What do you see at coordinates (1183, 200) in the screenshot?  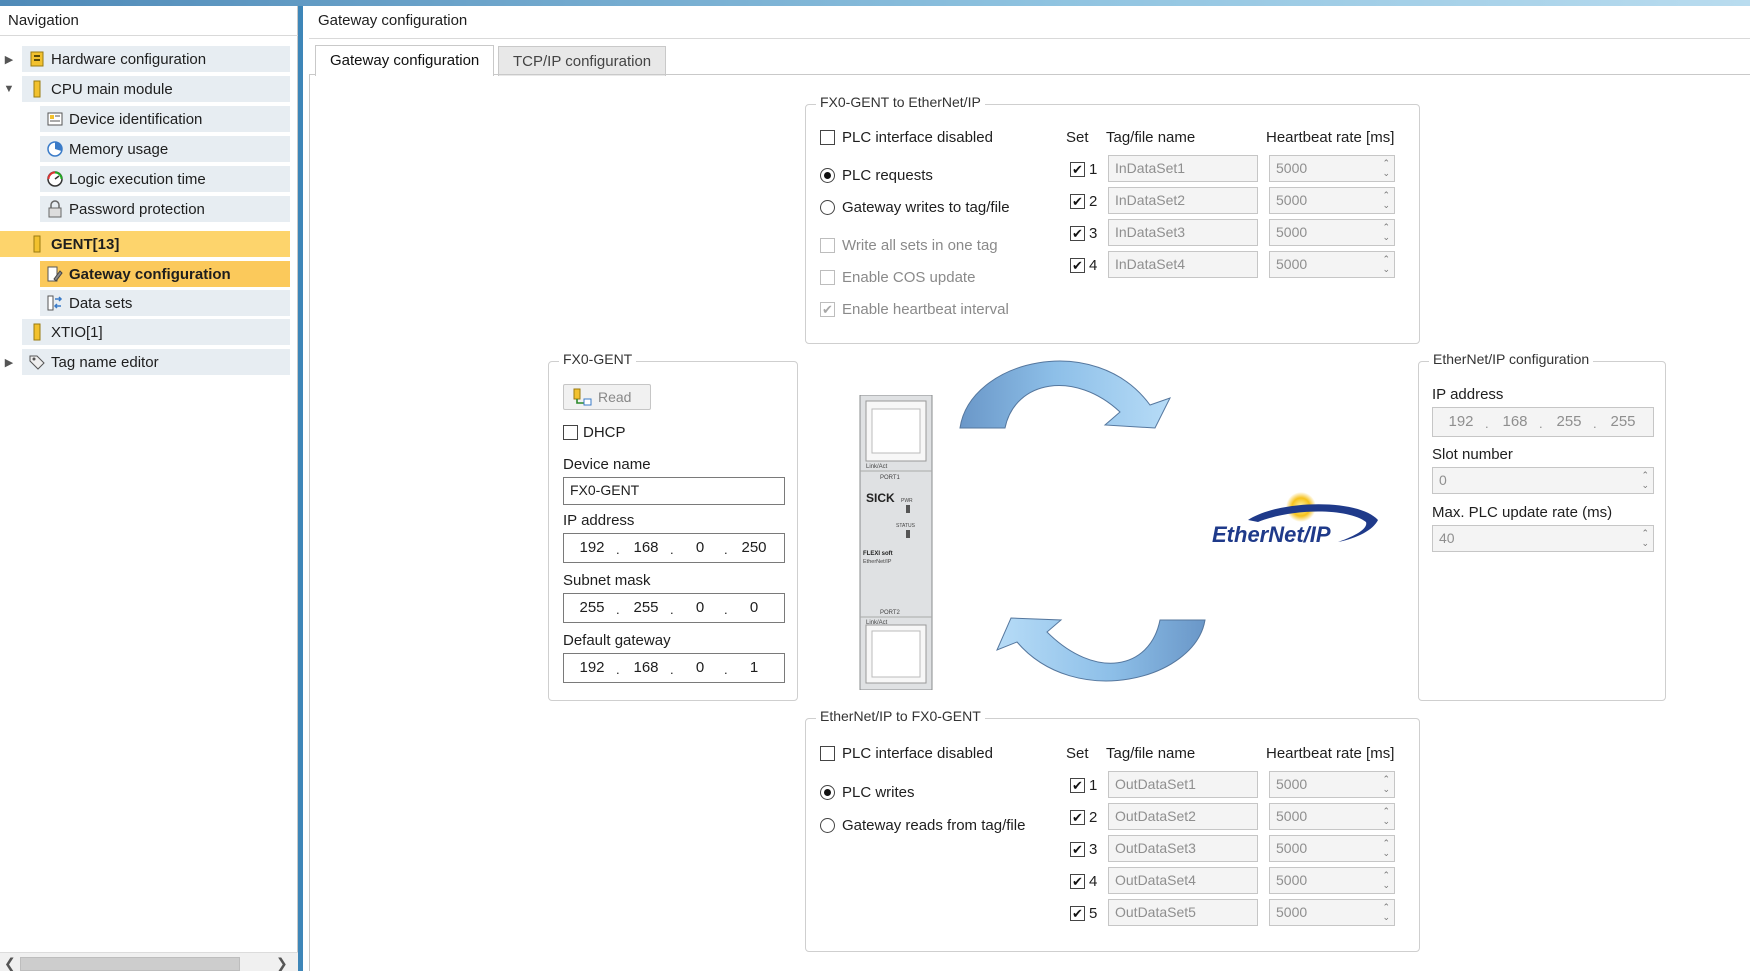 I see `tag-name-field: InDataSet2` at bounding box center [1183, 200].